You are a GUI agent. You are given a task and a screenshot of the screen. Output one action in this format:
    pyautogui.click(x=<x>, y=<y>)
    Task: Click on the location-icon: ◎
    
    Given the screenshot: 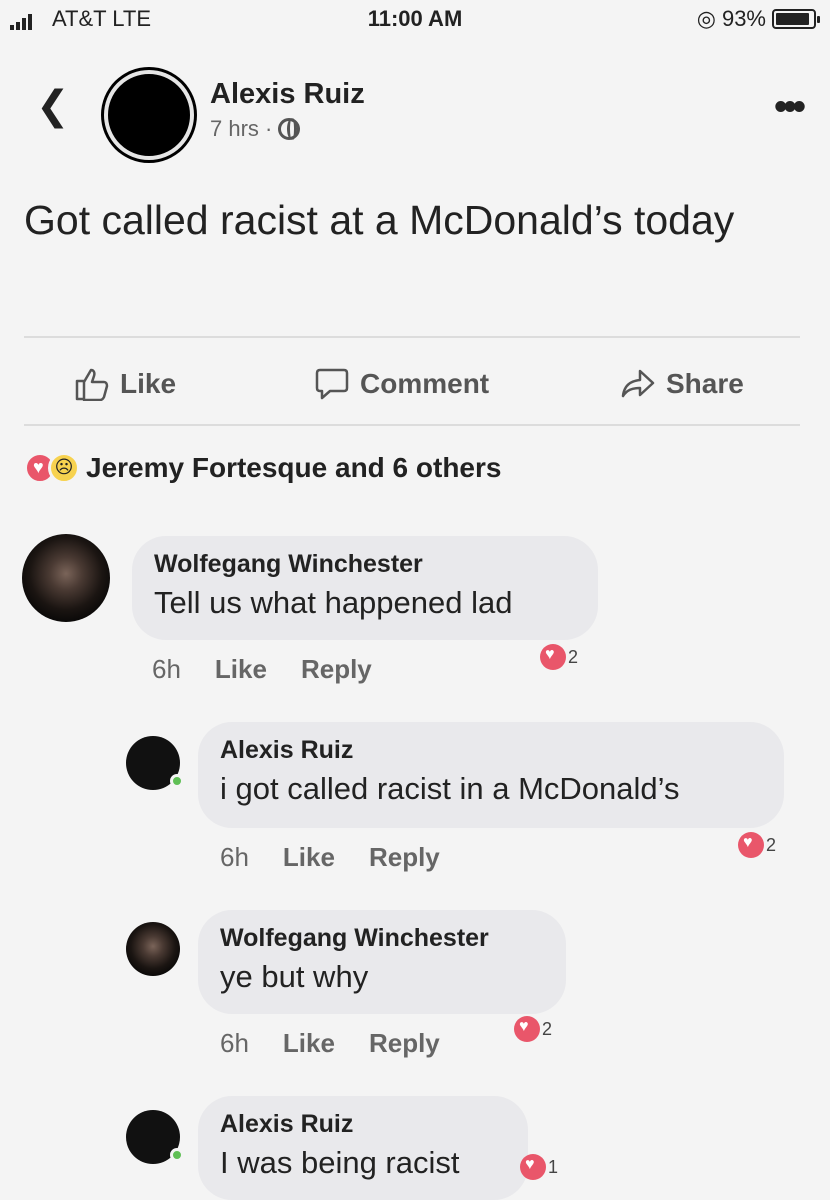 What is the action you would take?
    pyautogui.click(x=706, y=18)
    